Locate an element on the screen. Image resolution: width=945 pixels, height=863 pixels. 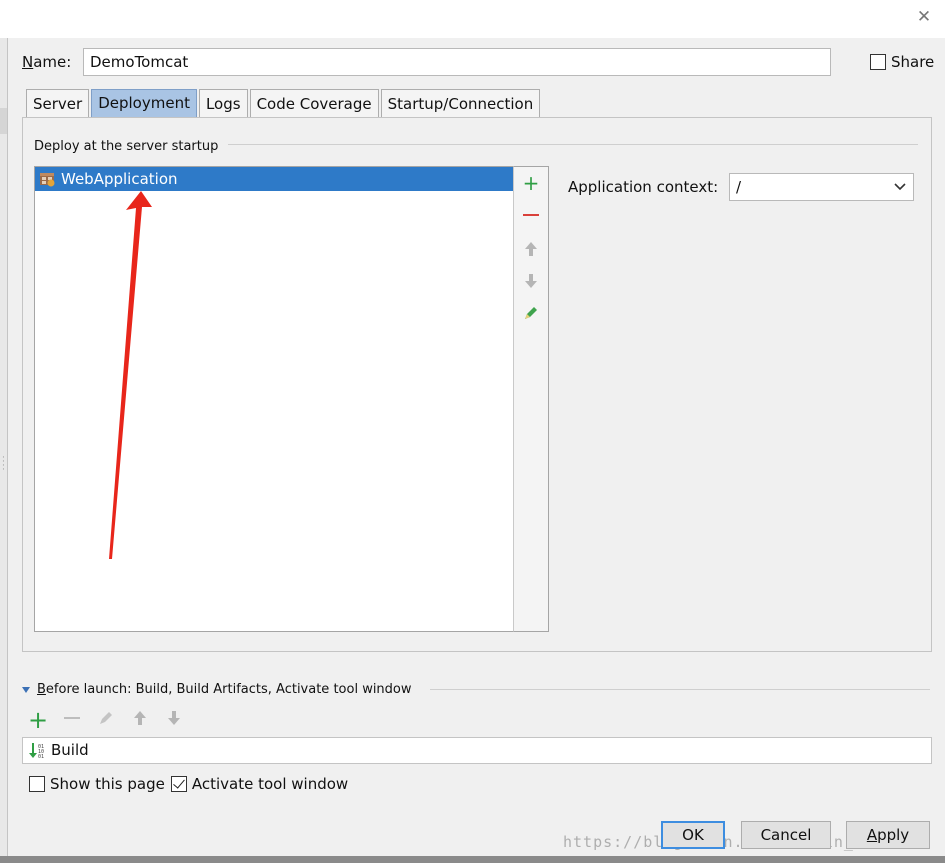
svg-text: 01 is located at coordinates (41, 757).